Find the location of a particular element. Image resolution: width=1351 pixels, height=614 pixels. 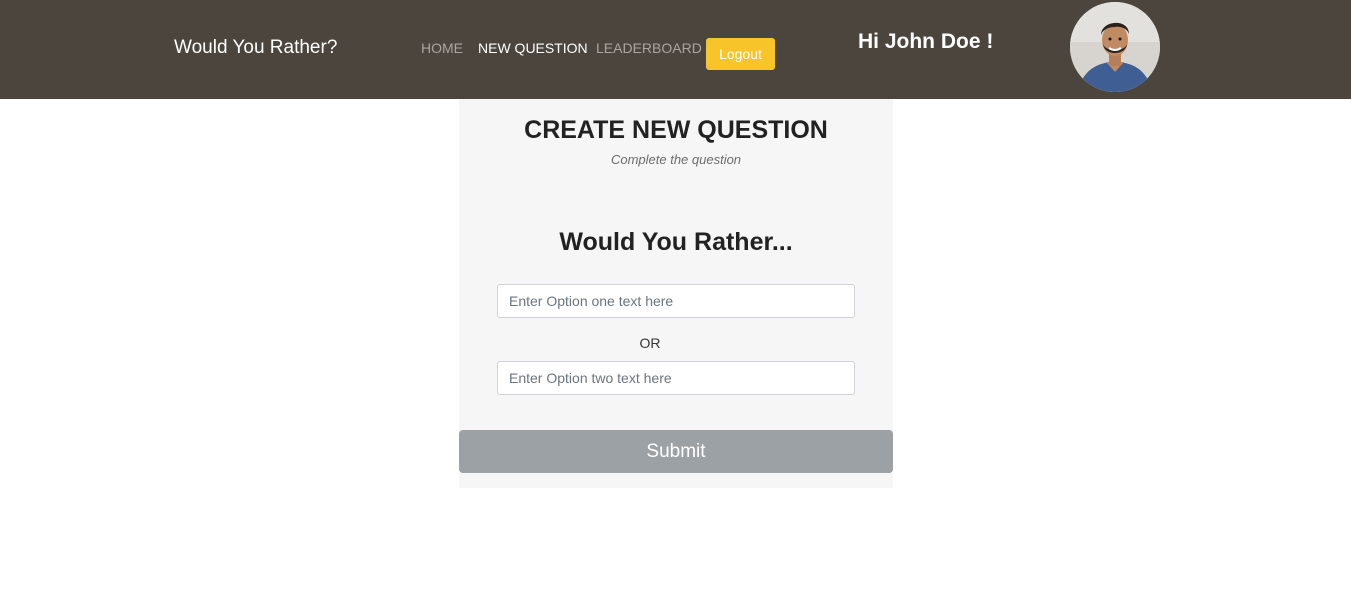

page-subtitle: Complete the question is located at coordinates (676, 159).